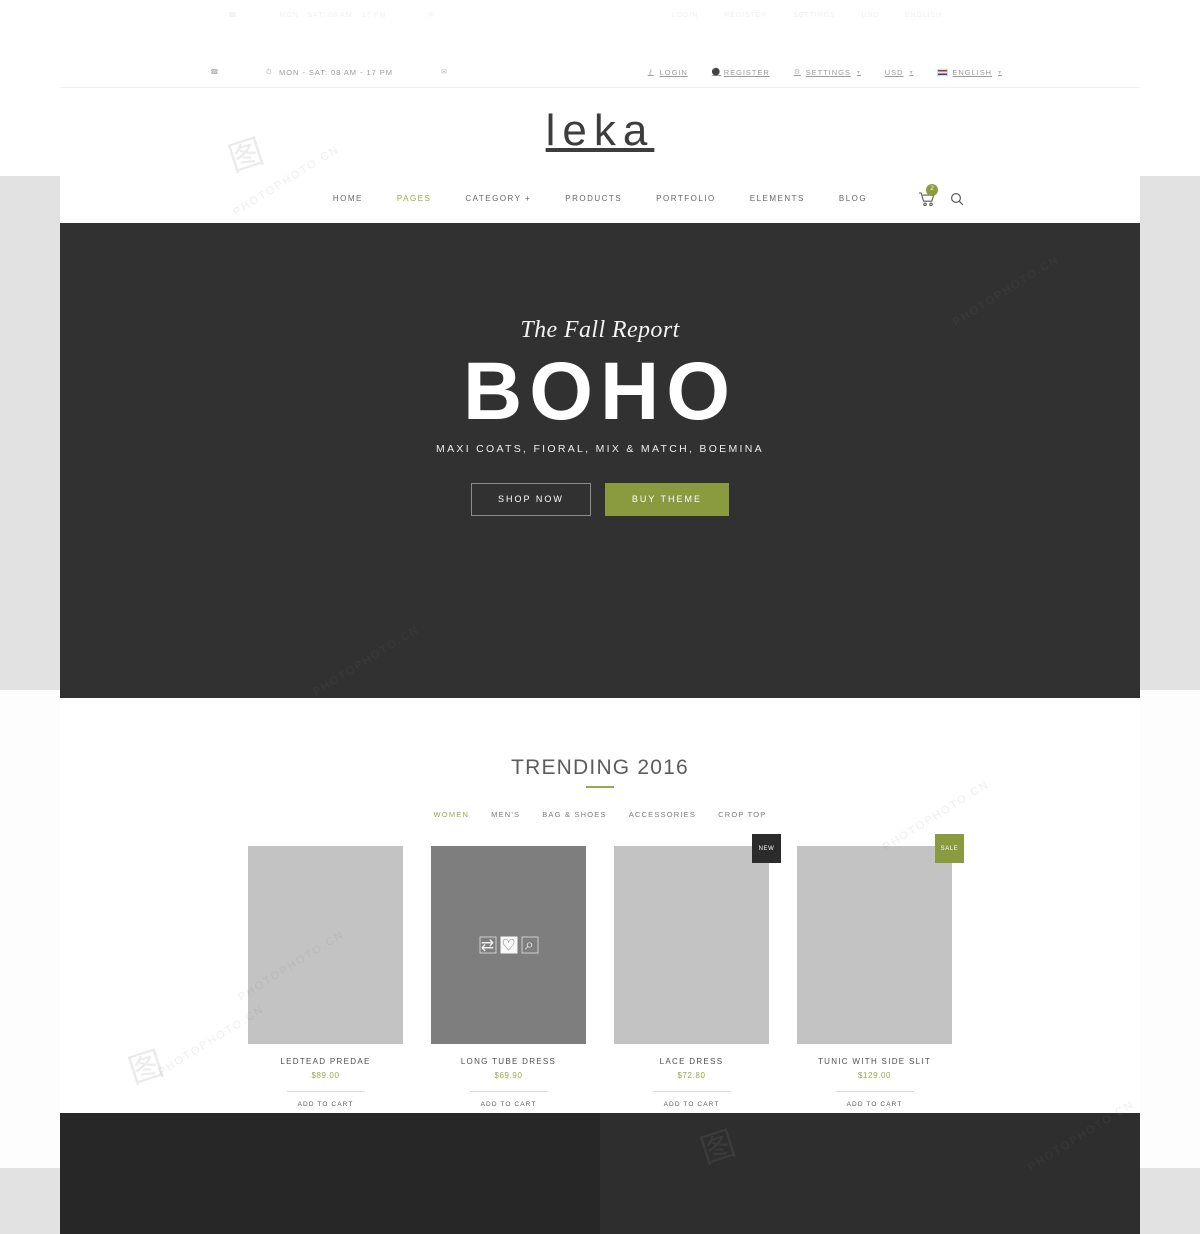  I want to click on phone-icon: ☎, so click(215, 72).